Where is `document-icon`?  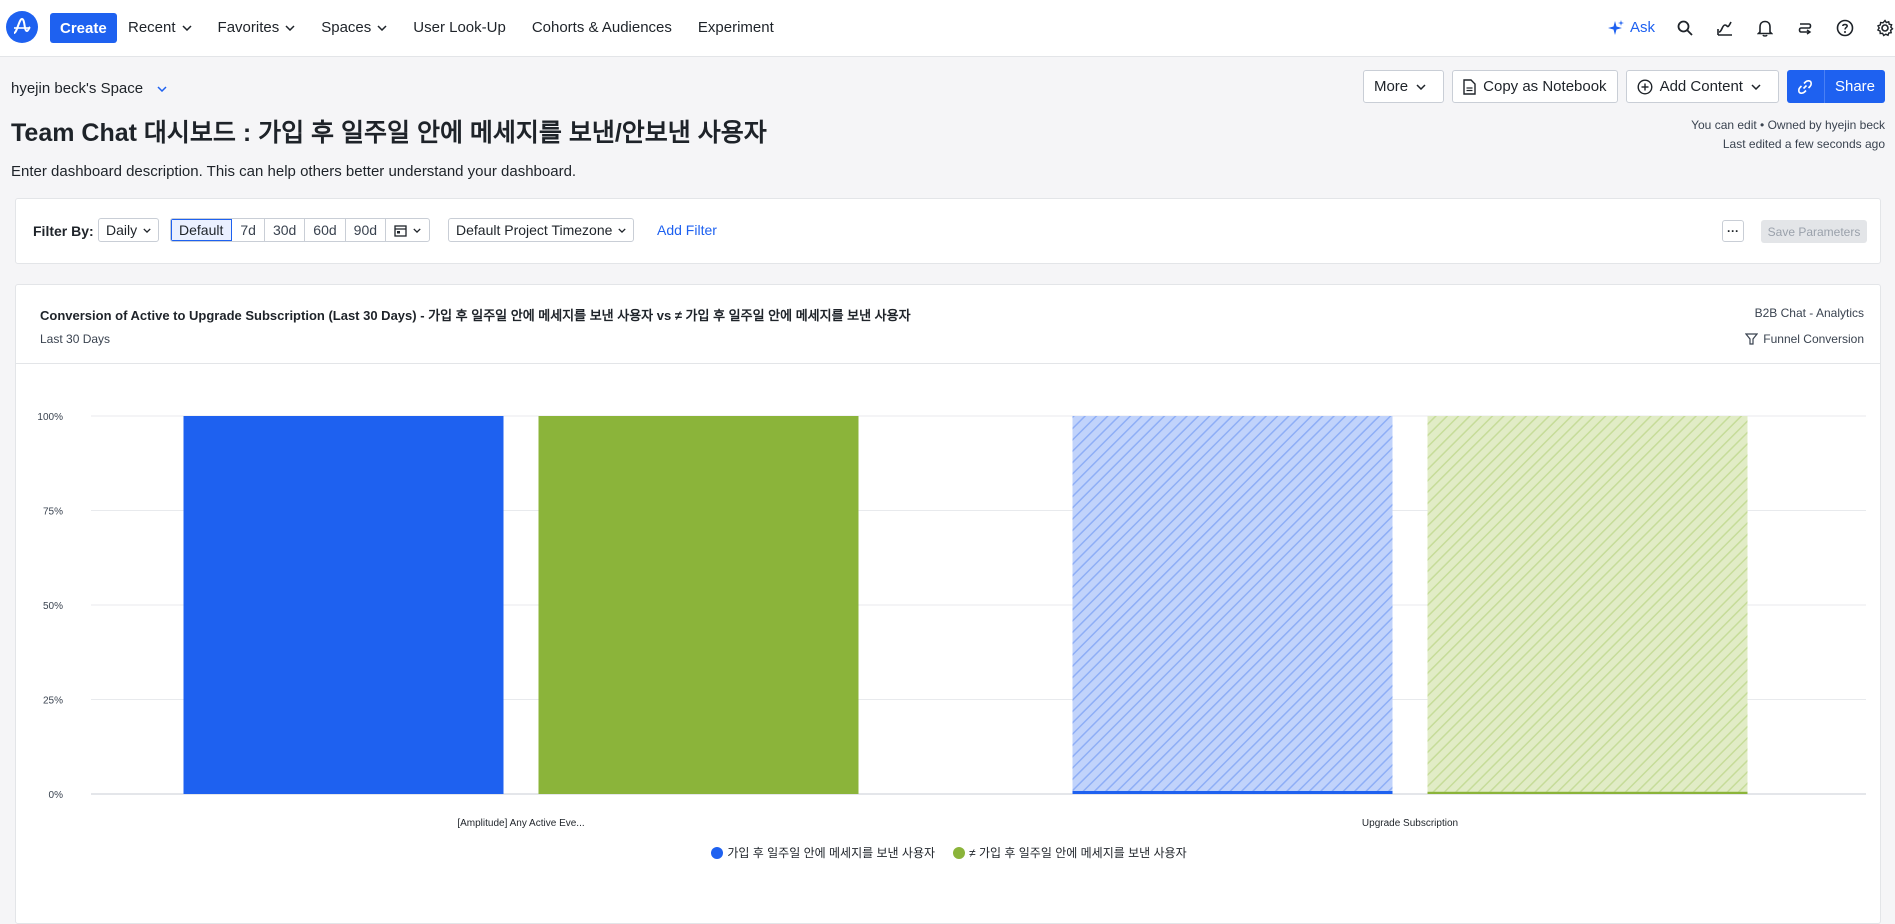
document-icon is located at coordinates (1469, 86).